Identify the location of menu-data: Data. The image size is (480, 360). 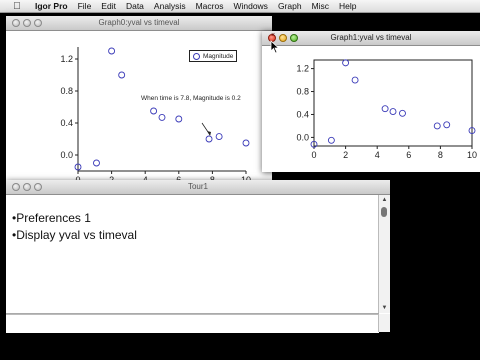
(135, 6).